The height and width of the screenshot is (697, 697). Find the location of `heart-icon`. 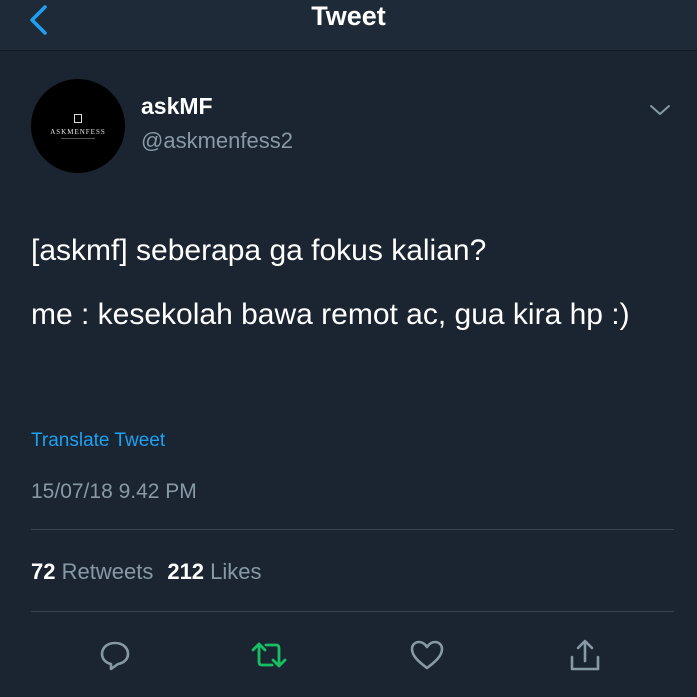

heart-icon is located at coordinates (427, 655).